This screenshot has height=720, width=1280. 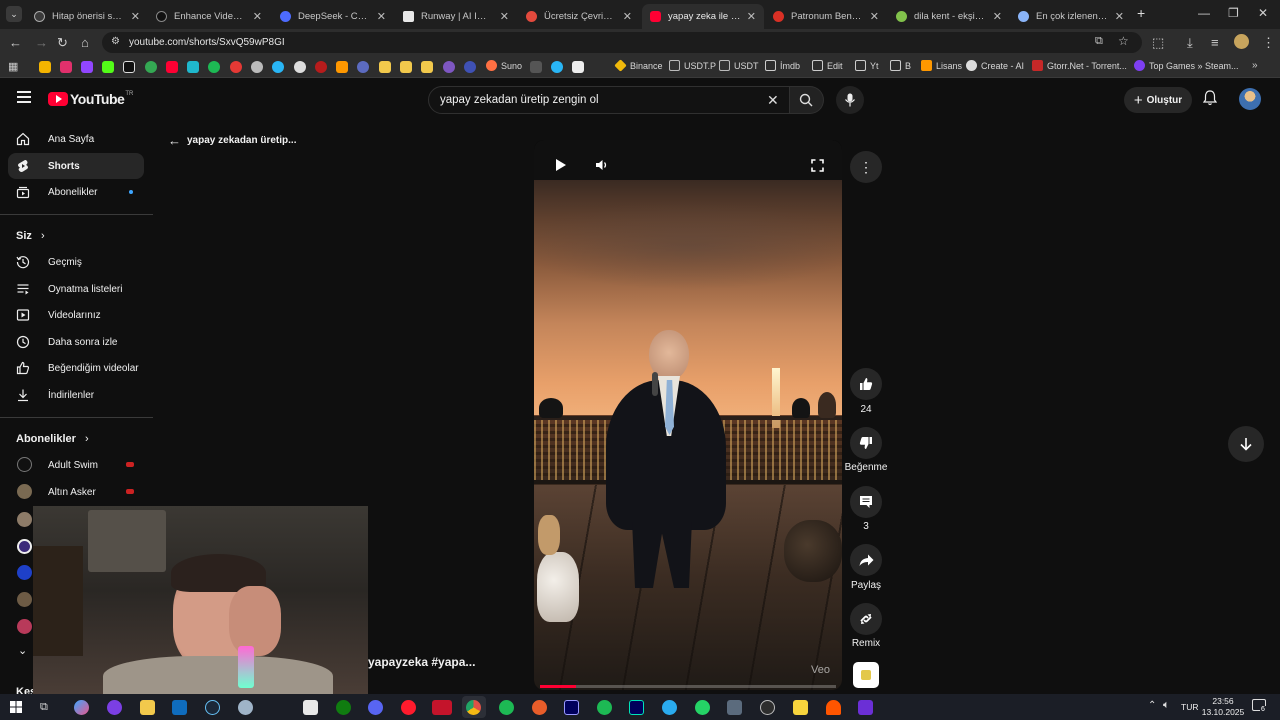 I want to click on discord-icon, so click(x=375, y=707).